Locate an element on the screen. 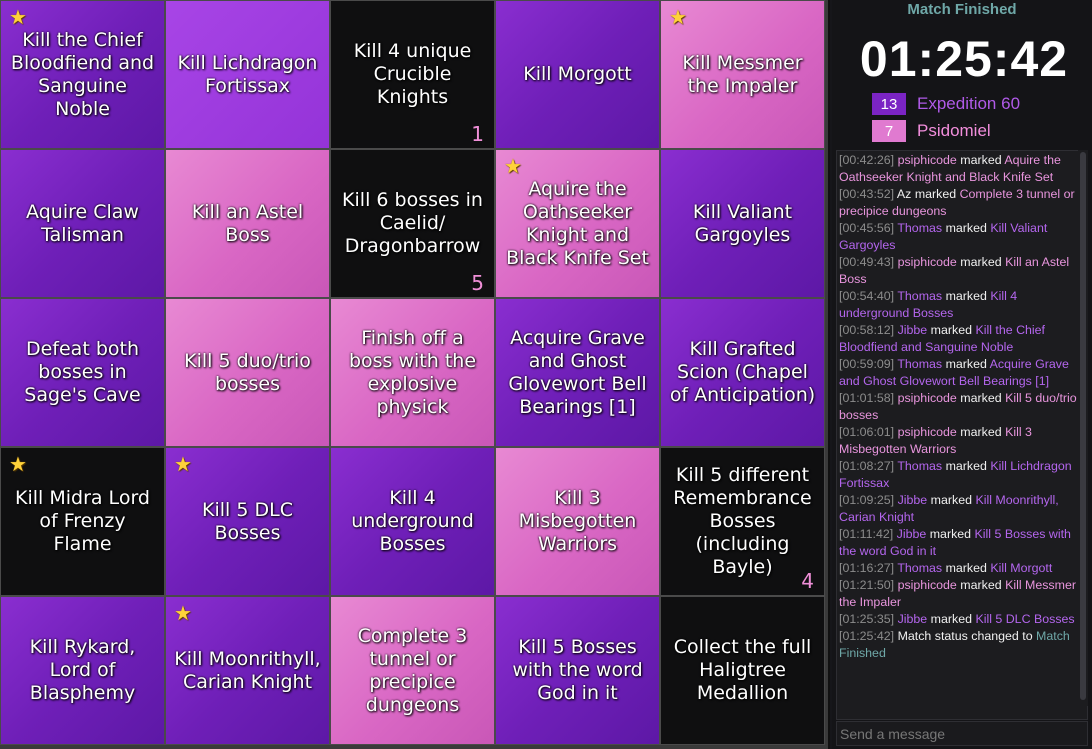 This screenshot has width=1092, height=749. cell-label: Kill 4 underground Bosses is located at coordinates (412, 521).